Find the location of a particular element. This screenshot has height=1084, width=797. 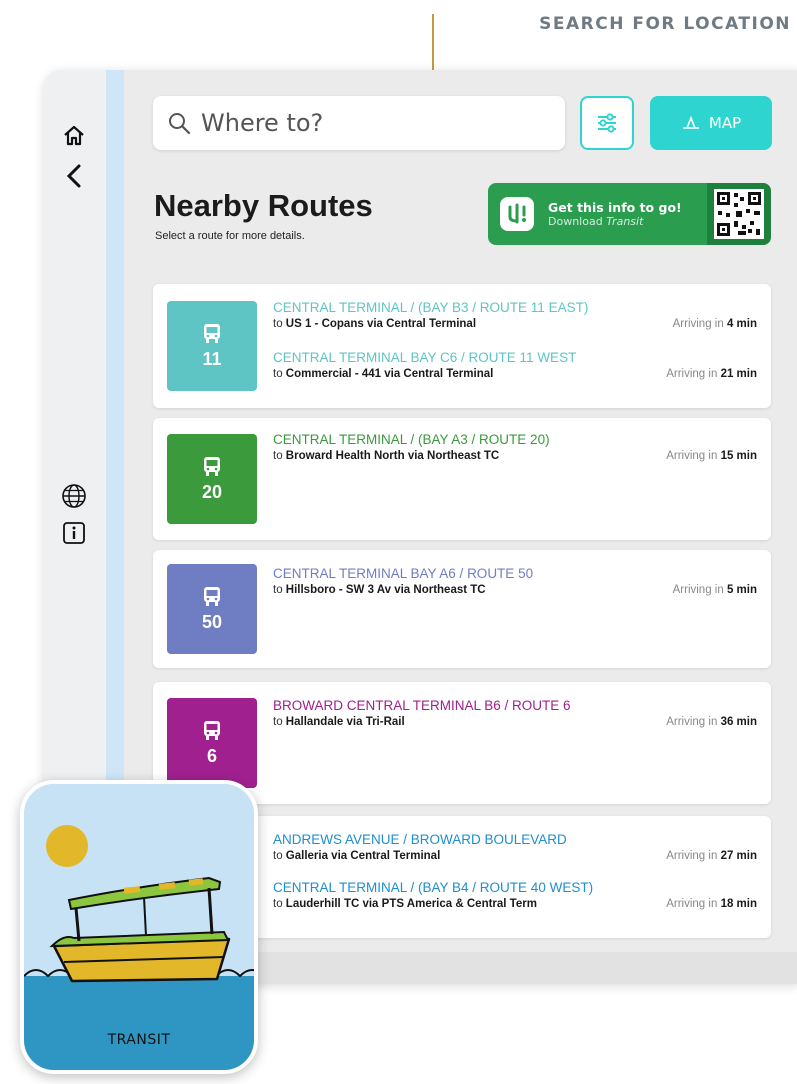

filter-button is located at coordinates (607, 123).